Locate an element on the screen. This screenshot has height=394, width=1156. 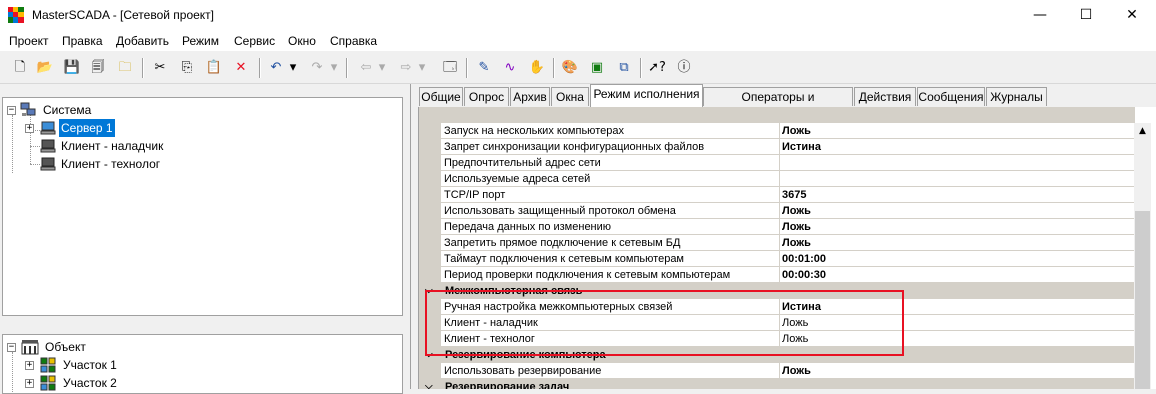
vertical-scrollbar: ▲ is located at coordinates (1142, 256).